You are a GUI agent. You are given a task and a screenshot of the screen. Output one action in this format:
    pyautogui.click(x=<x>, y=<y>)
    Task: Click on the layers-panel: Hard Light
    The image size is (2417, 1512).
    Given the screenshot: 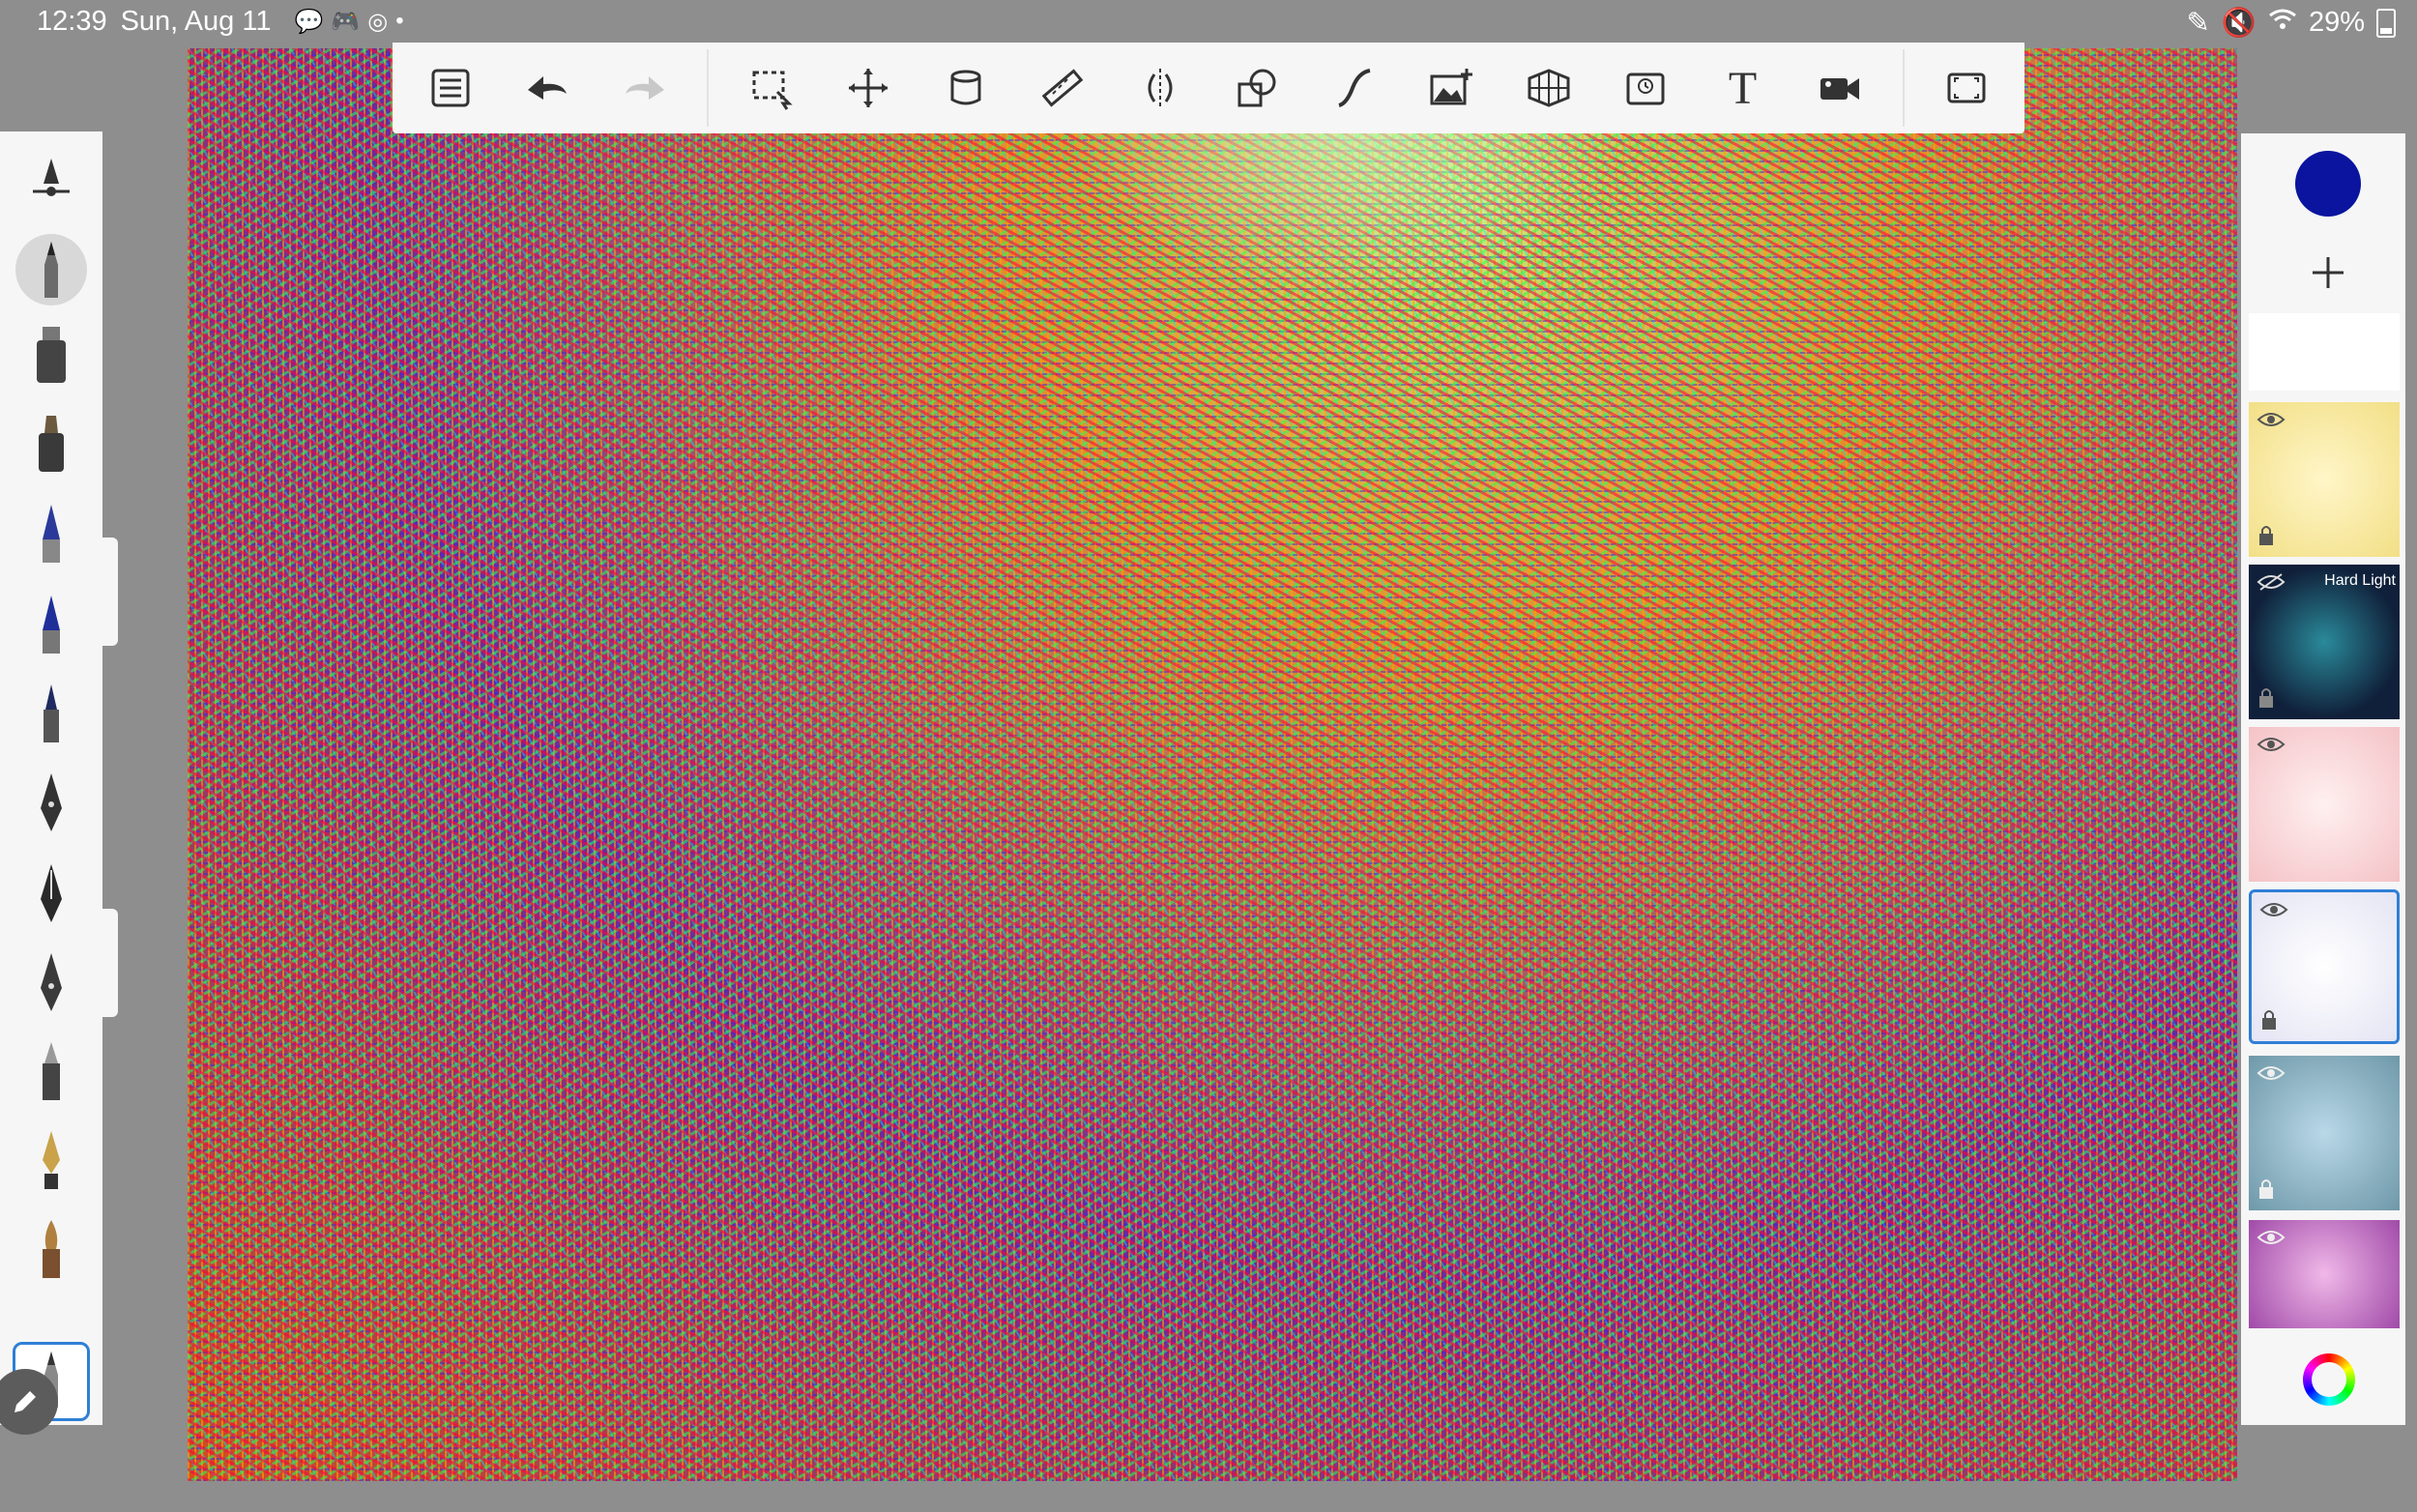 What is the action you would take?
    pyautogui.click(x=2323, y=779)
    